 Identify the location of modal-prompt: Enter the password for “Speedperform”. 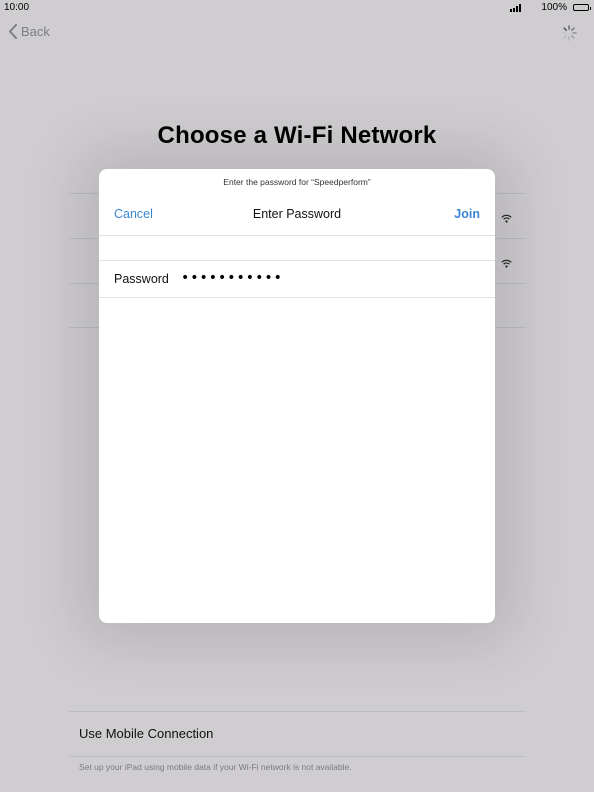
(297, 182).